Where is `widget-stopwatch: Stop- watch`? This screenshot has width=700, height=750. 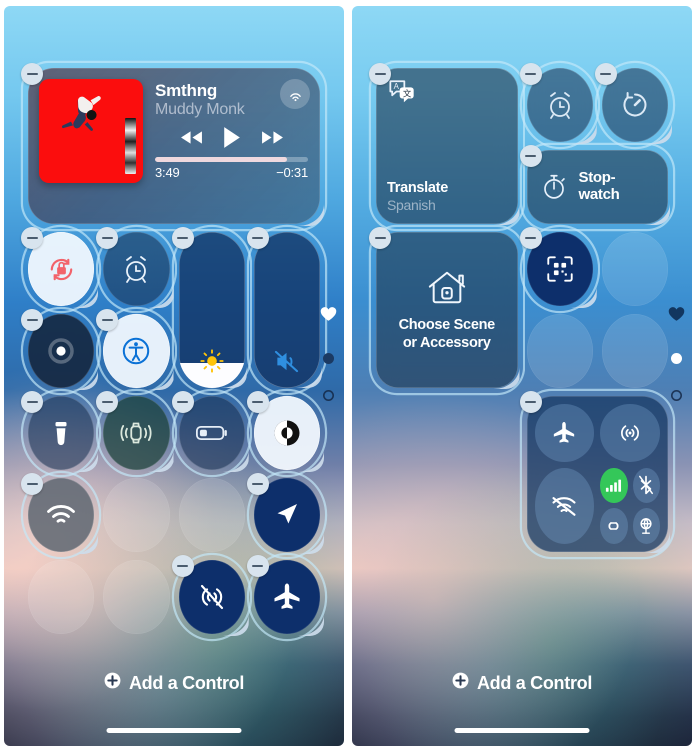
widget-stopwatch: Stop- watch is located at coordinates (594, 184).